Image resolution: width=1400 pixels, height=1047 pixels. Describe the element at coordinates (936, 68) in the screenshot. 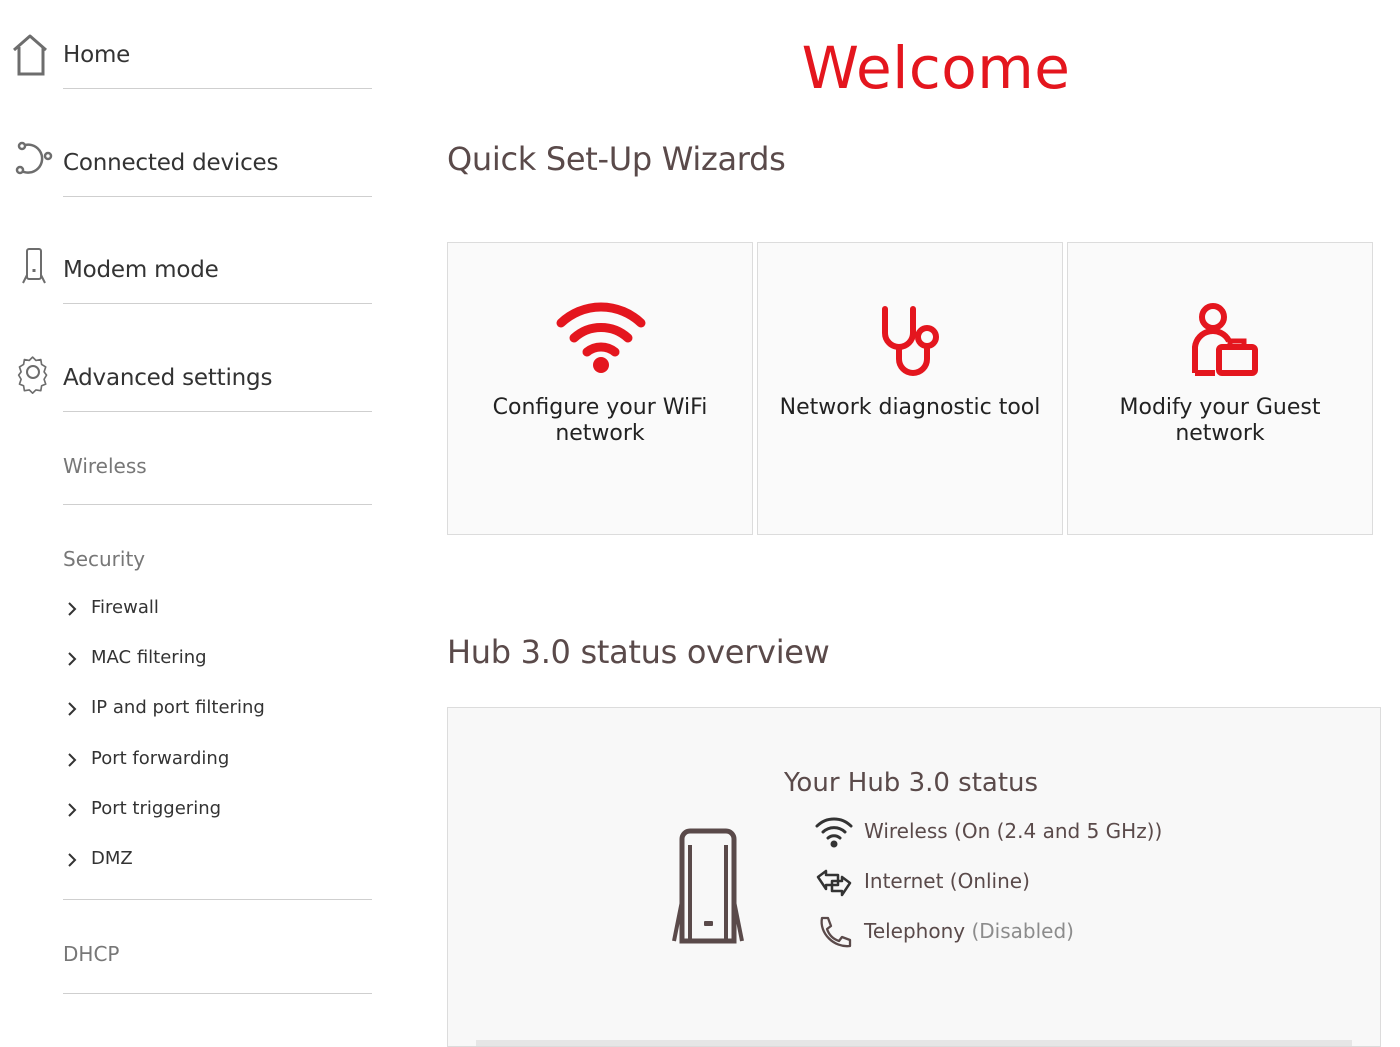

I see `page-title: Welcome` at that location.